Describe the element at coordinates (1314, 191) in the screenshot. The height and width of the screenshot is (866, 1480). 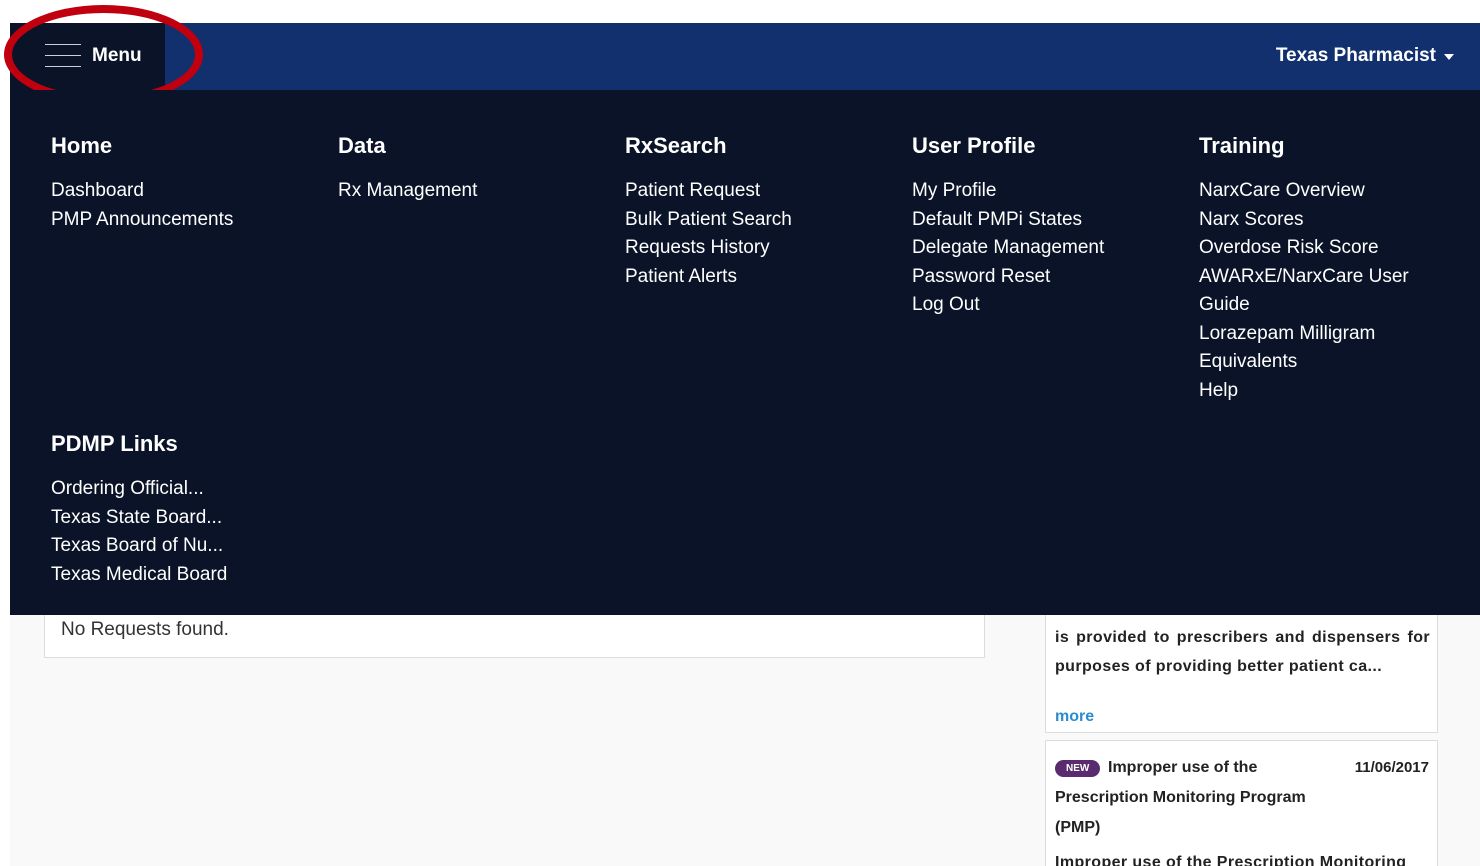
I see `menu-item-narxcare-overview: NarxCare Overview` at that location.